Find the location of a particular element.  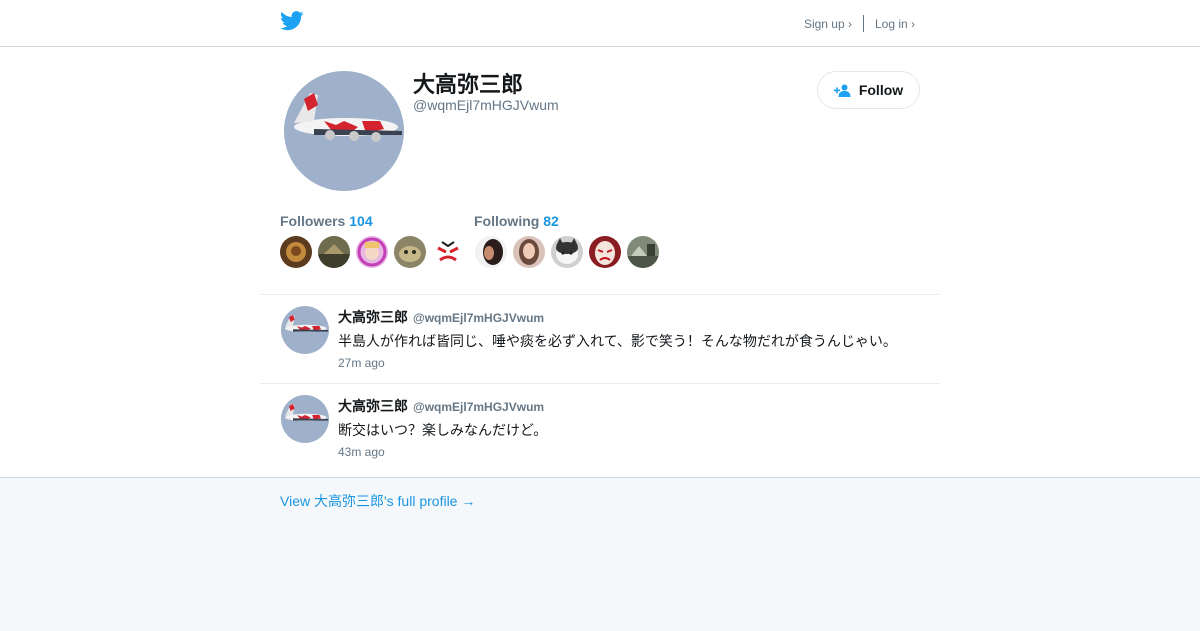

followers-count: 104 is located at coordinates (361, 221).